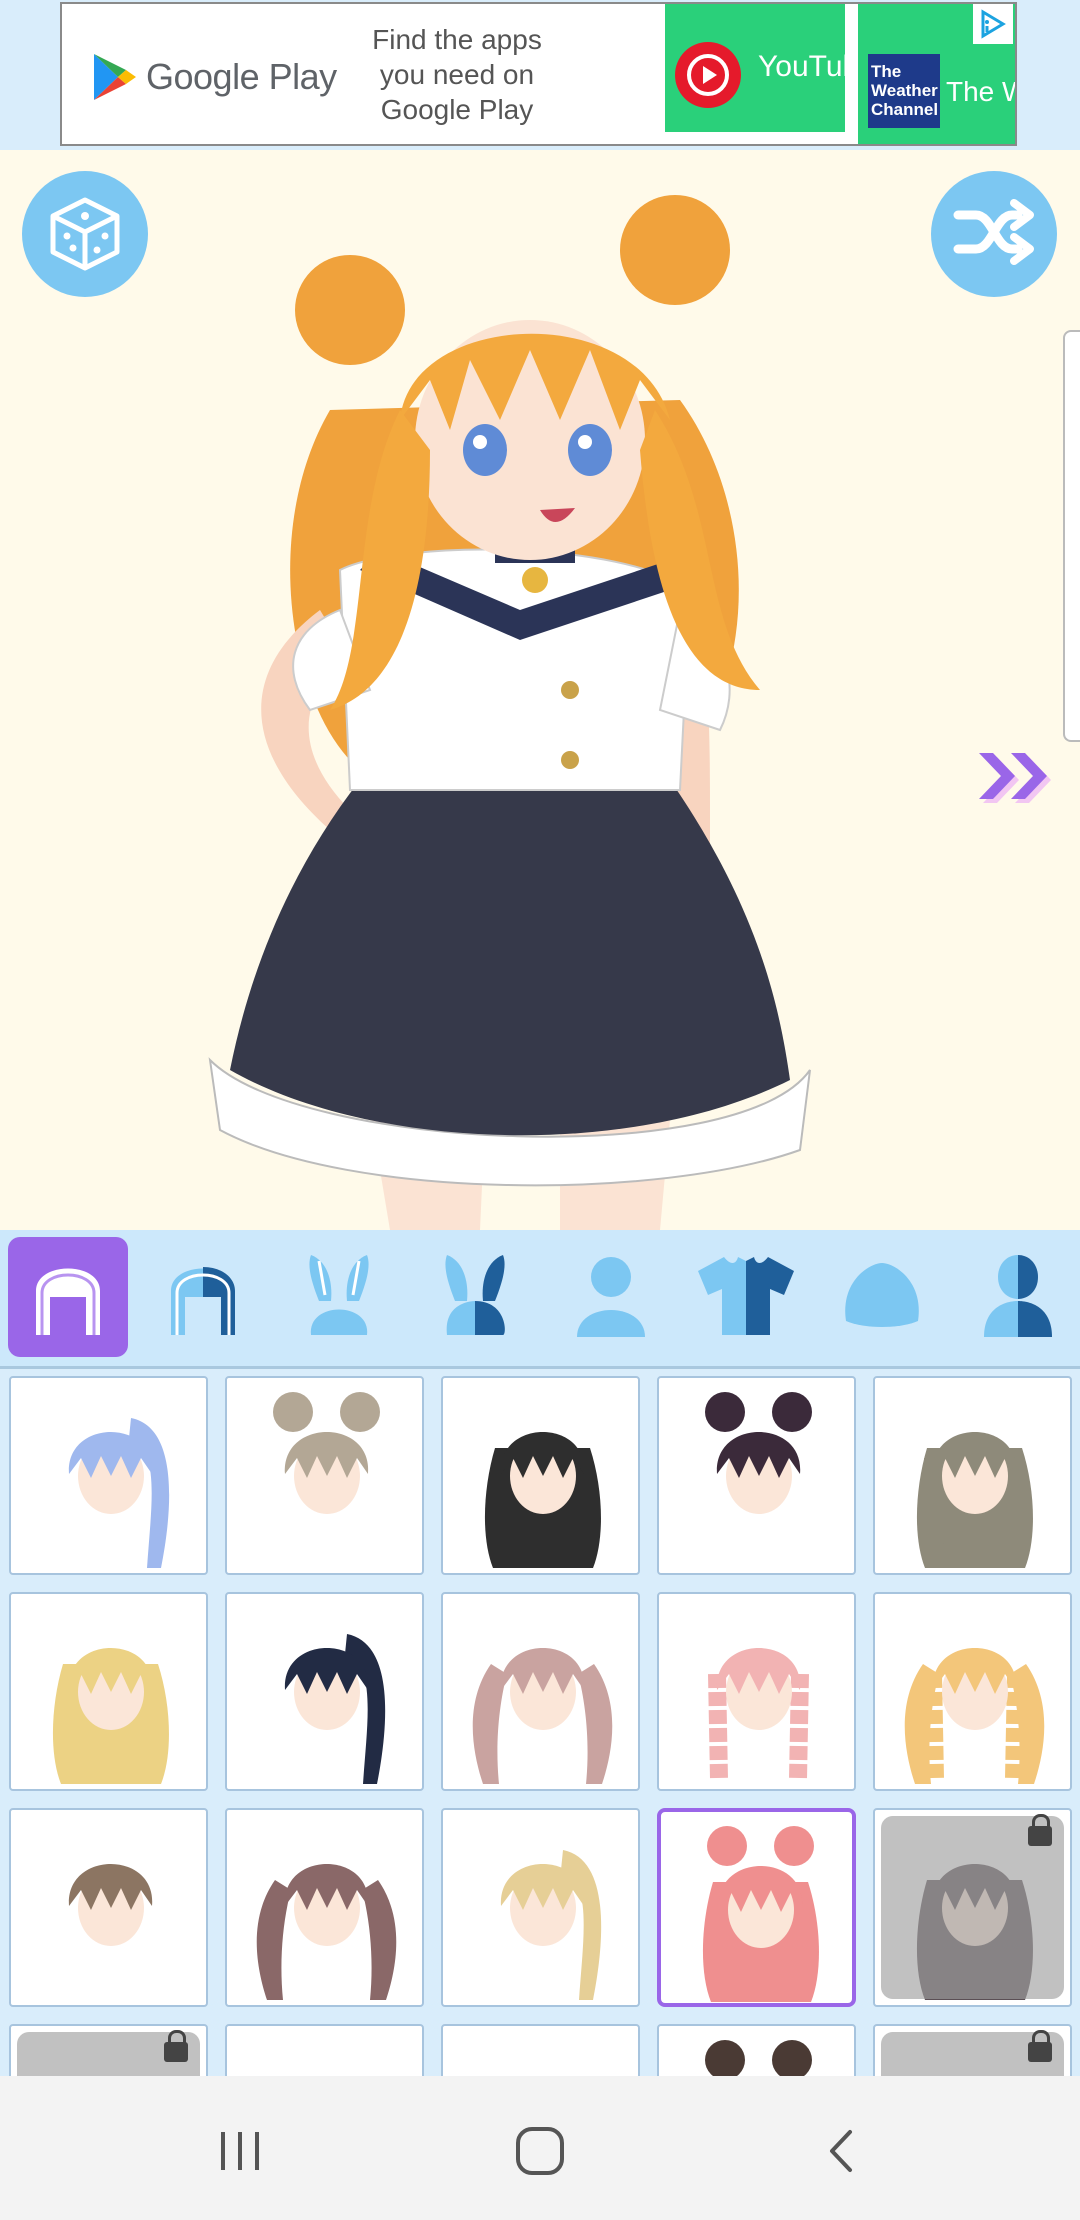  I want to click on hair-front-icon, so click(68, 1297).